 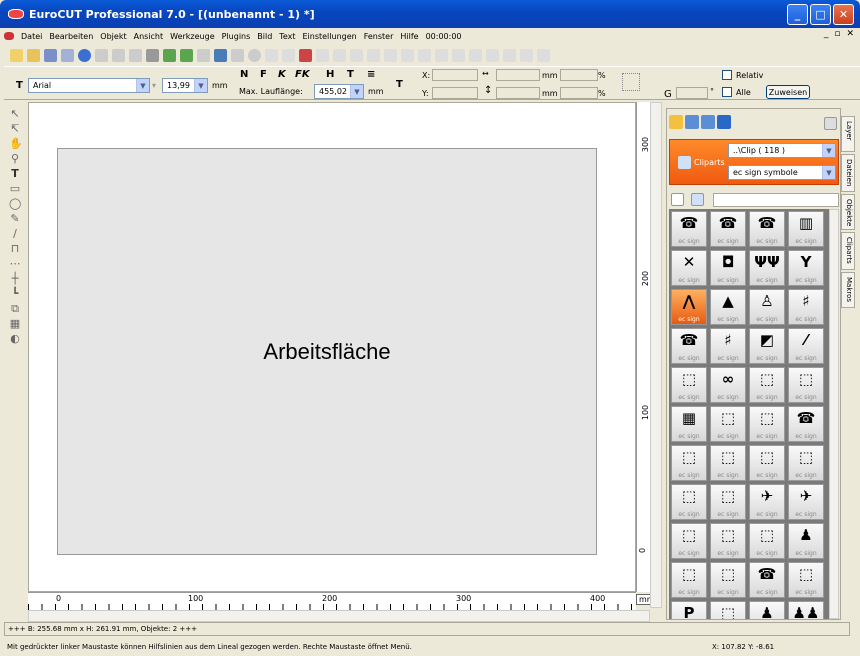 What do you see at coordinates (776, 200) in the screenshot?
I see `clipart-search-input` at bounding box center [776, 200].